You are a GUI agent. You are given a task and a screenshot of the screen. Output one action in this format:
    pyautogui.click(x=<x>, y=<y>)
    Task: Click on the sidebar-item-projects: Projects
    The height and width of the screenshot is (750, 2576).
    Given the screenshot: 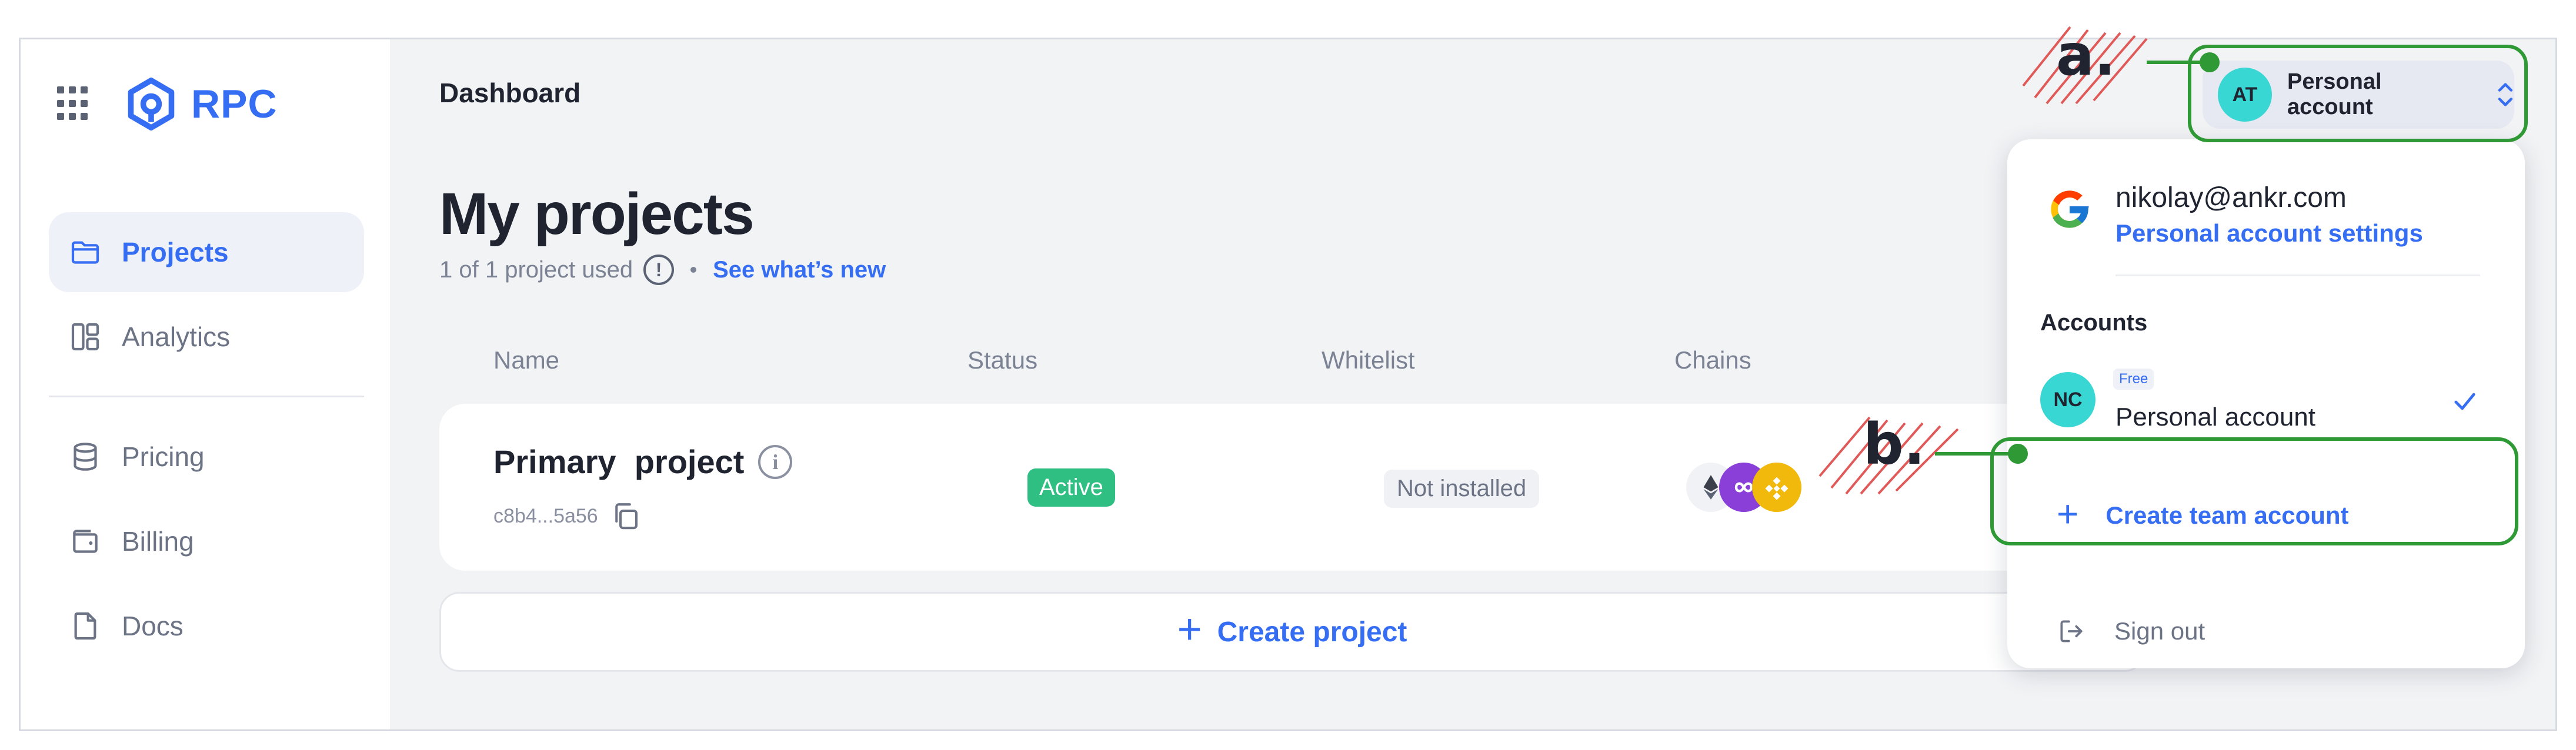 What is the action you would take?
    pyautogui.click(x=206, y=252)
    